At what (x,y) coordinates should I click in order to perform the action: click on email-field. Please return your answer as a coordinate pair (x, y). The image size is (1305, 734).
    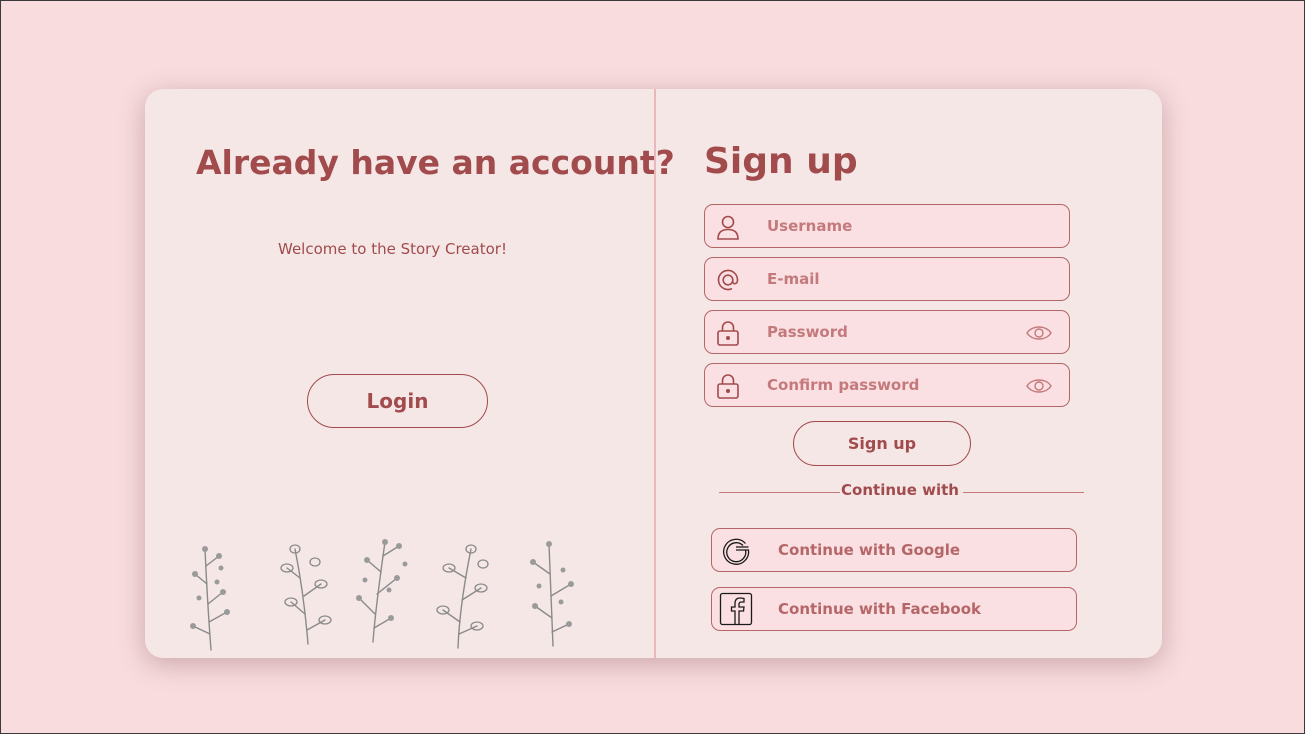
    Looking at the image, I should click on (887, 279).